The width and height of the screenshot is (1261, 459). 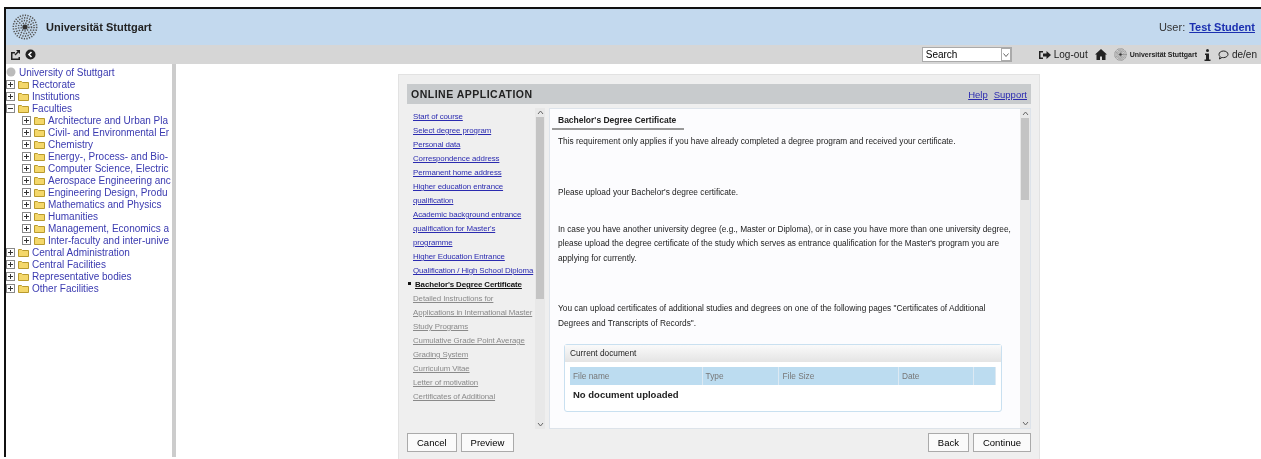 What do you see at coordinates (487, 442) in the screenshot?
I see `dialog-button: Preview` at bounding box center [487, 442].